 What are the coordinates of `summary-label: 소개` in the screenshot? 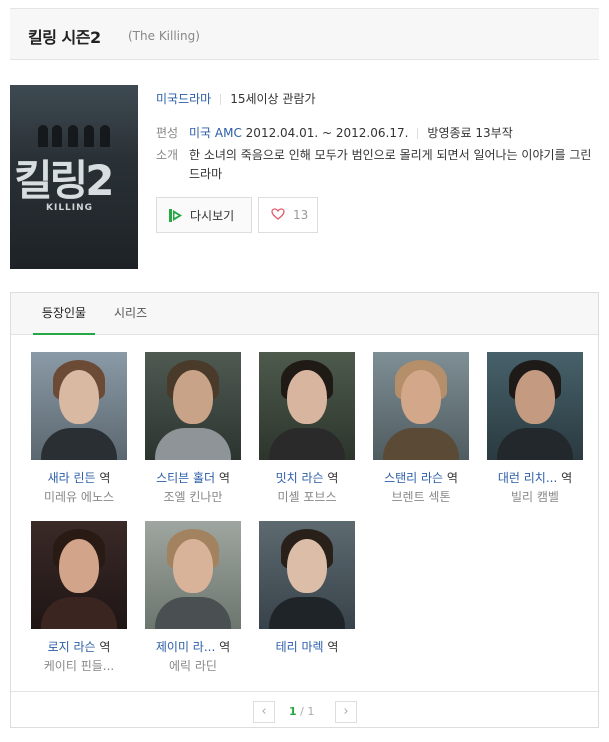 It's located at (167, 155).